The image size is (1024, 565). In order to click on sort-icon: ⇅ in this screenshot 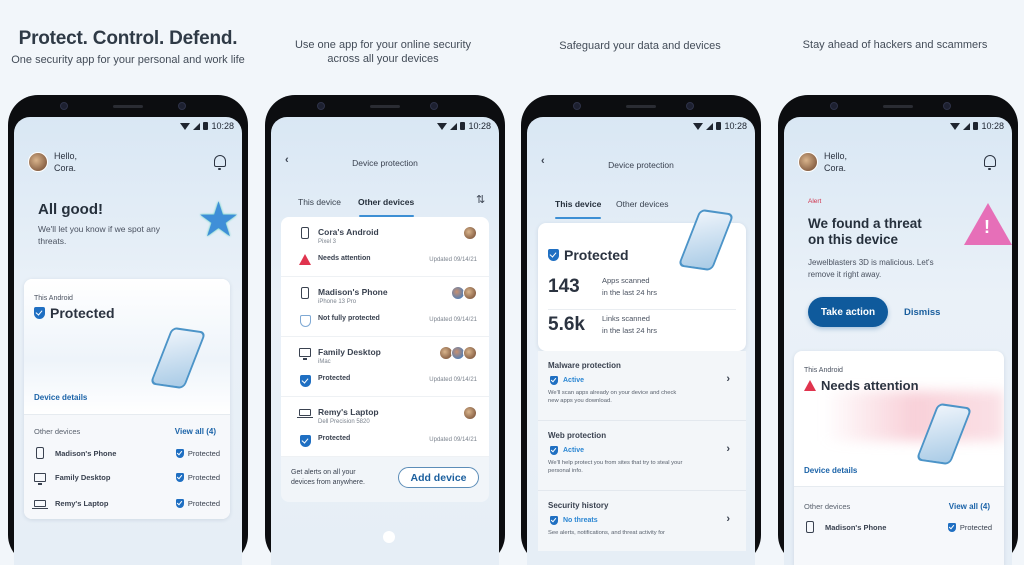, I will do `click(480, 199)`.